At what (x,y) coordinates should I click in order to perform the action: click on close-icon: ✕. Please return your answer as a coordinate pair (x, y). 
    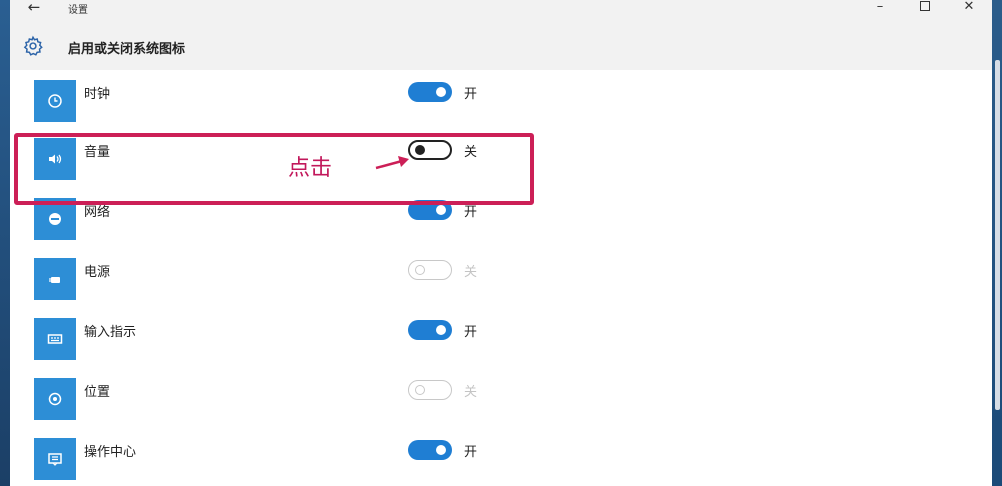
    Looking at the image, I should click on (969, 7).